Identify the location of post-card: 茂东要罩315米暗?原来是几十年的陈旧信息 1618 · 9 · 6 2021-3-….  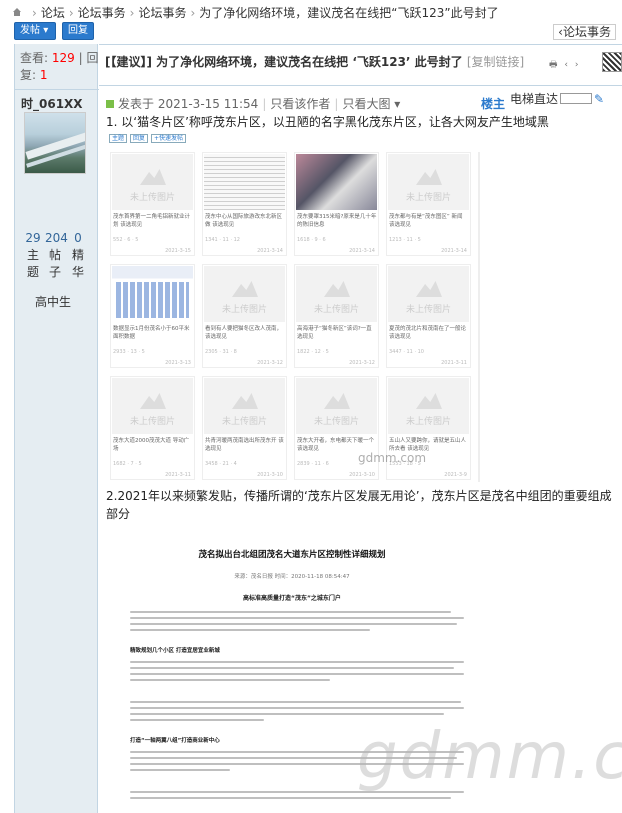
(336, 204).